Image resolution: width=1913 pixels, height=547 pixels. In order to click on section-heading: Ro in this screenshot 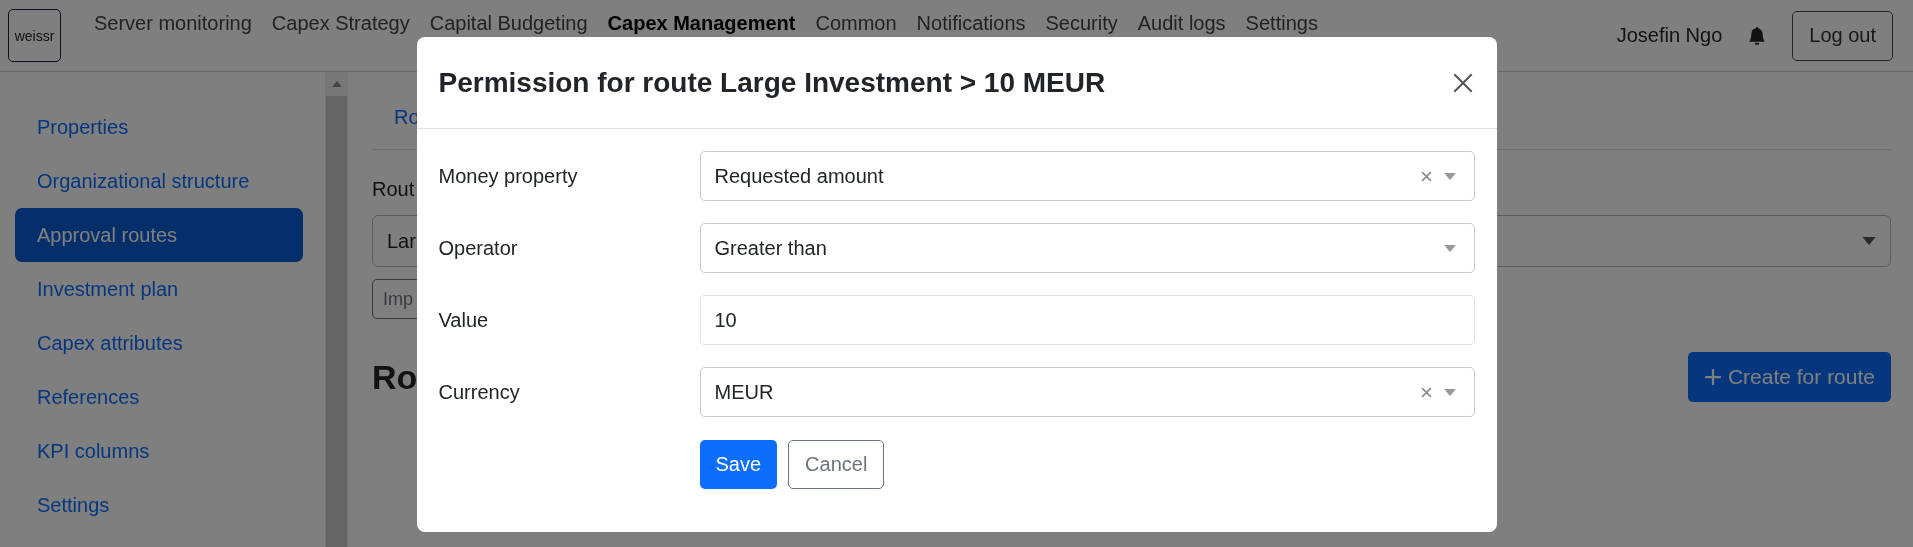, I will do `click(395, 377)`.